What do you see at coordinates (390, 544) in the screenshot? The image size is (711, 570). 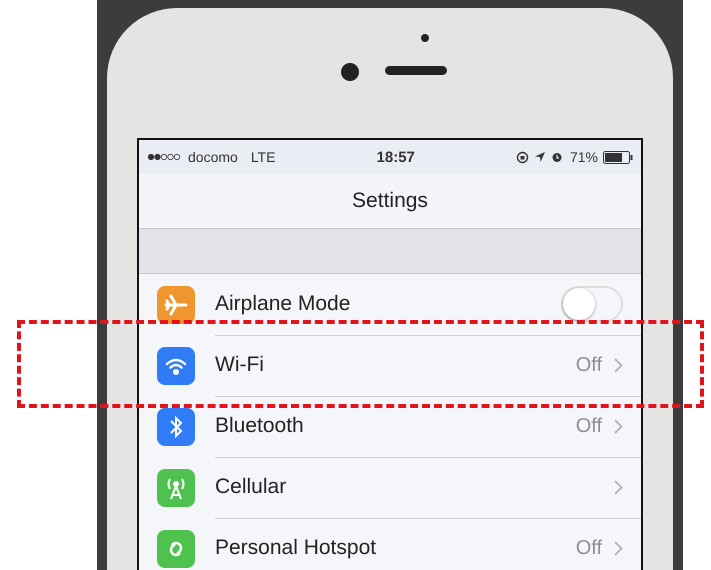 I see `settings-row: Personal Hotspot Off` at bounding box center [390, 544].